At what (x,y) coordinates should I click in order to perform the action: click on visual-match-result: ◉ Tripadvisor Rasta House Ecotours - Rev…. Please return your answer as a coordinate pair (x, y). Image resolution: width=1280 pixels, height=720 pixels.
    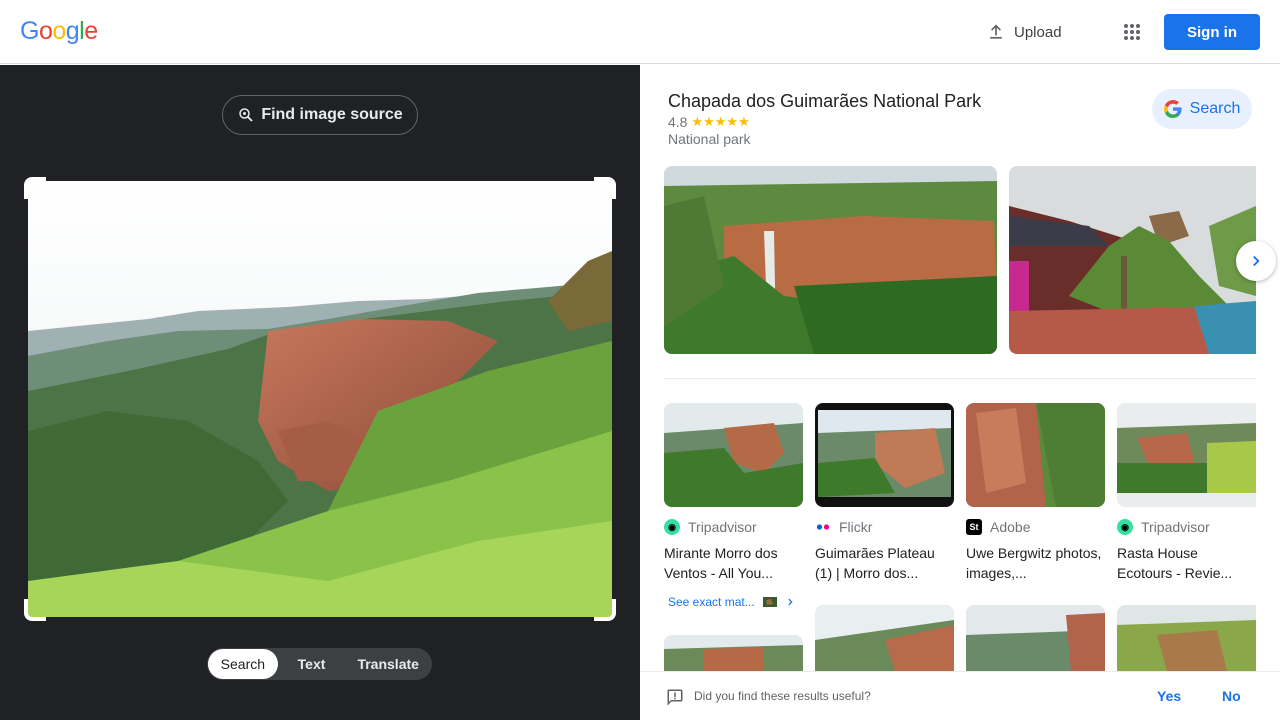
    Looking at the image, I should click on (1186, 493).